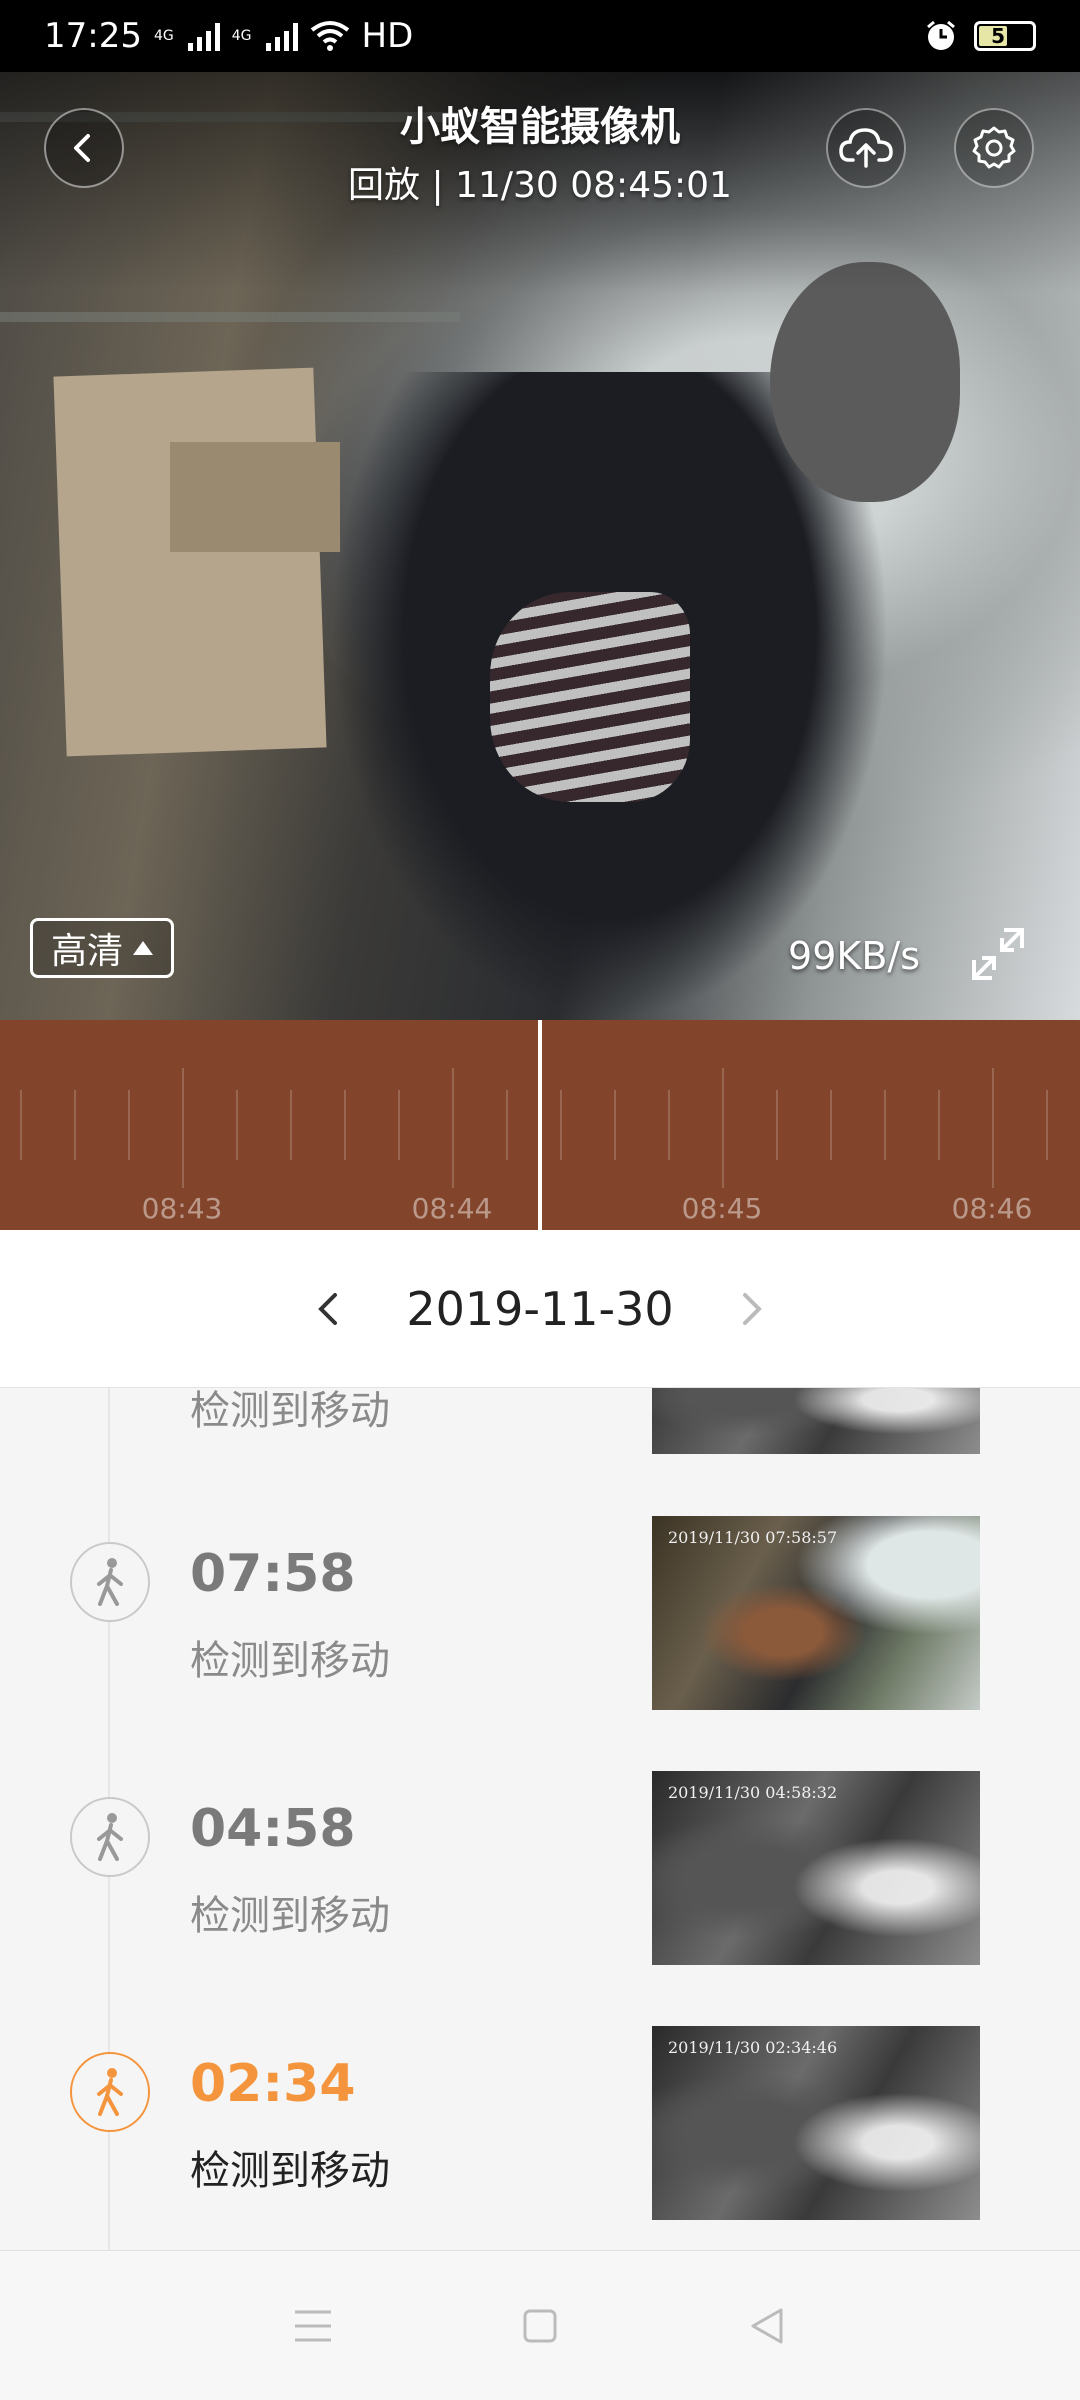  Describe the element at coordinates (865, 382) in the screenshot. I see `person-head` at that location.